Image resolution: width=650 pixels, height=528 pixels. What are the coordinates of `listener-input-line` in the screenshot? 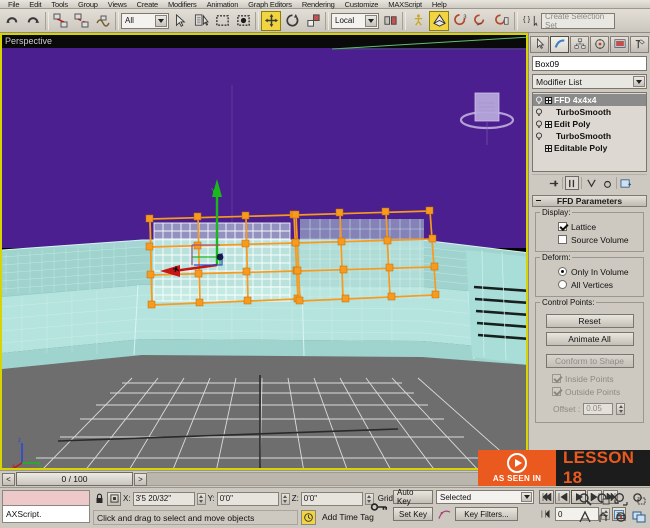 It's located at (46, 498).